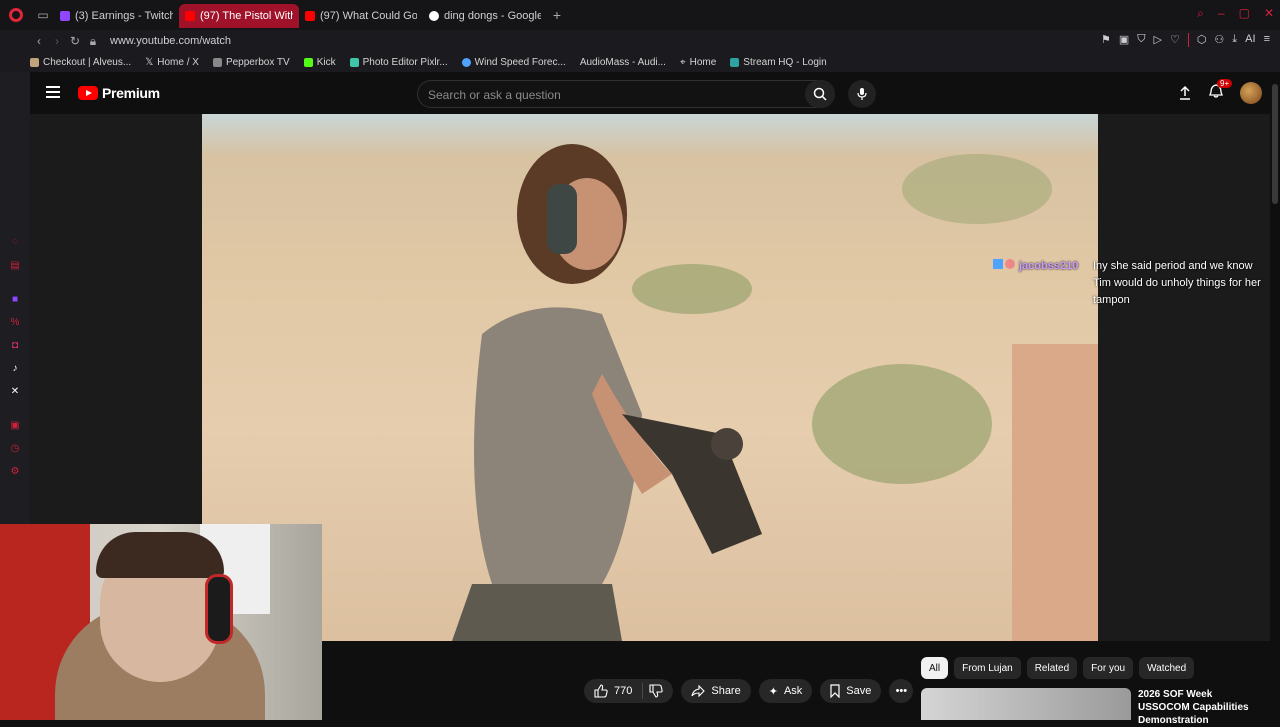  I want to click on minimize-icon: –, so click(1221, 13).